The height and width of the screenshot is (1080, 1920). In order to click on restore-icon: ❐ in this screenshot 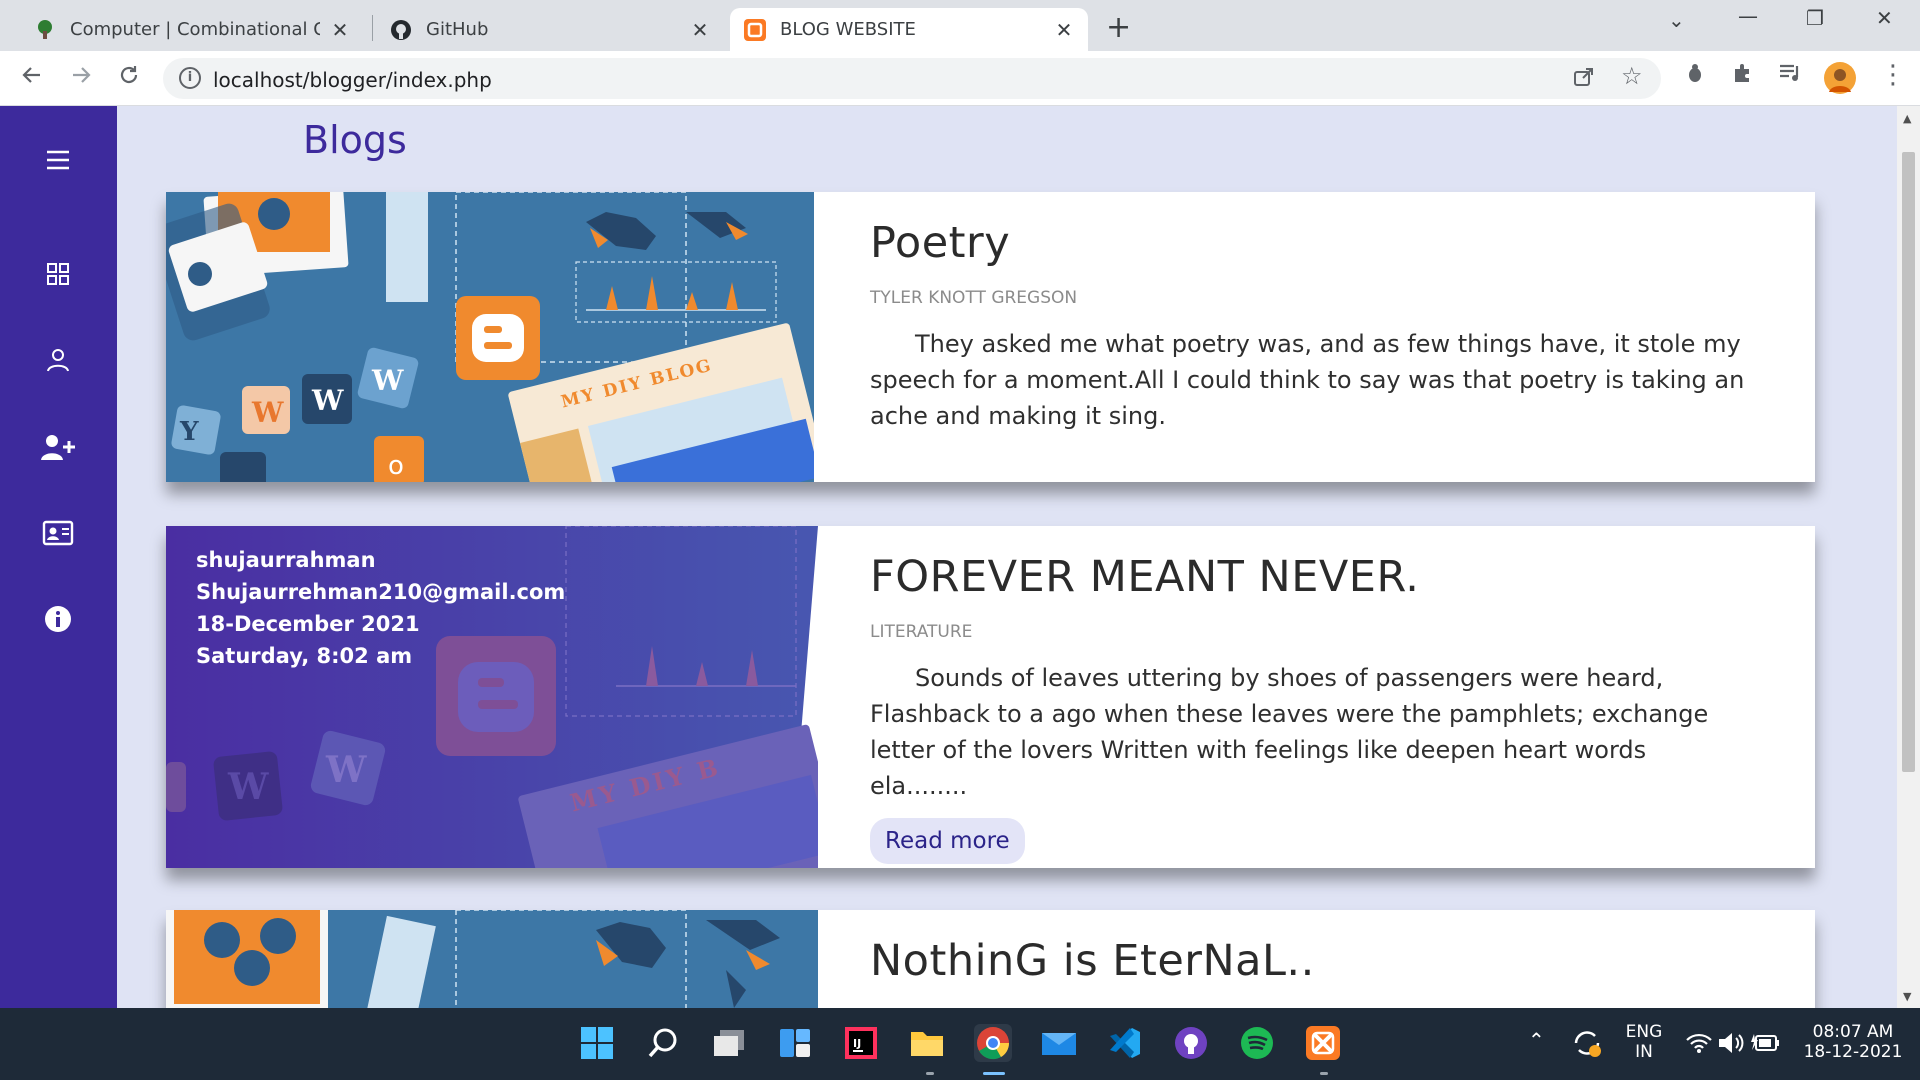, I will do `click(1815, 18)`.